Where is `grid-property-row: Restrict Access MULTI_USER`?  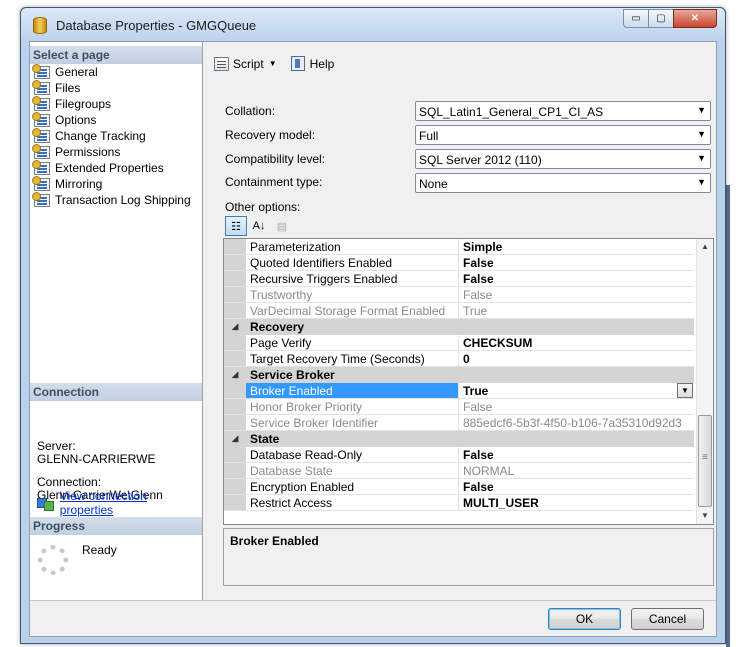
grid-property-row: Restrict Access MULTI_USER is located at coordinates (459, 503).